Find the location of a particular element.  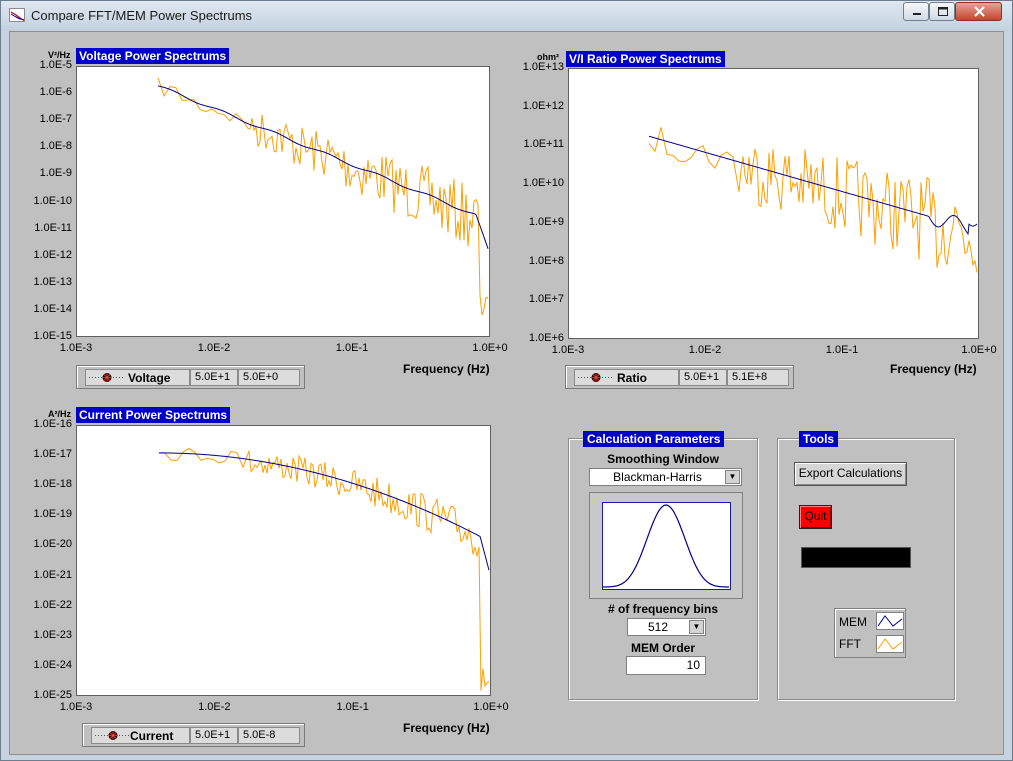

smoothing-window-value: Blackman-Harris is located at coordinates (657, 477).